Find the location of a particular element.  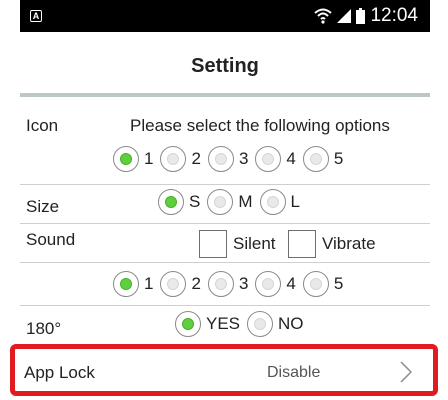

size-option-s: S is located at coordinates (179, 202).